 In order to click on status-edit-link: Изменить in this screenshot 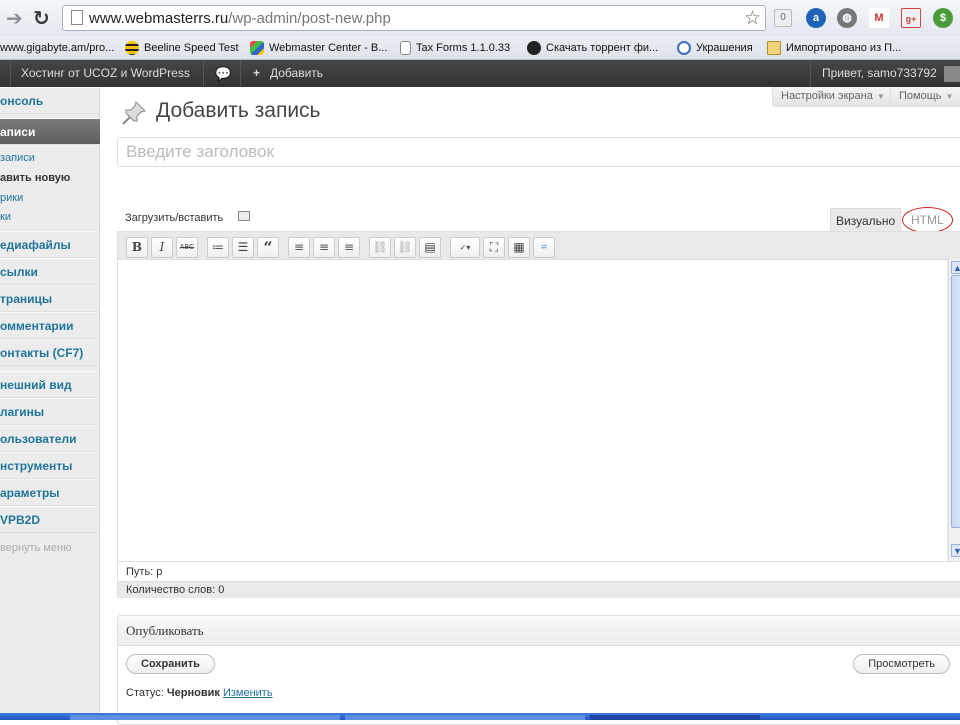, I will do `click(248, 693)`.